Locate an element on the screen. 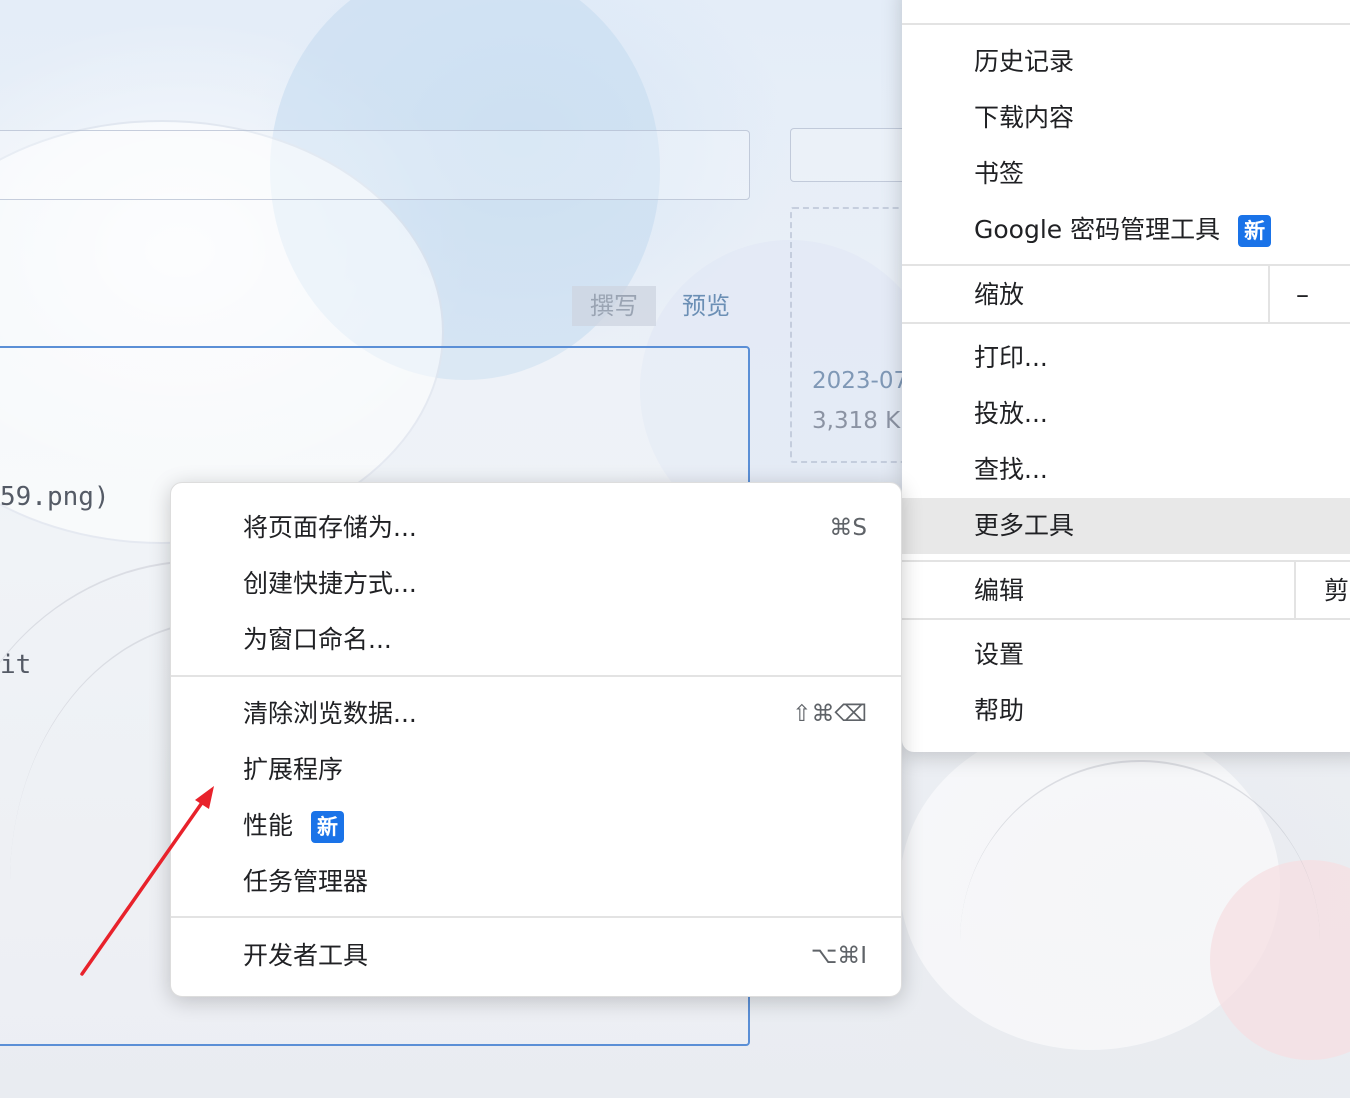  annotation-arrow-icon is located at coordinates (147, 881).